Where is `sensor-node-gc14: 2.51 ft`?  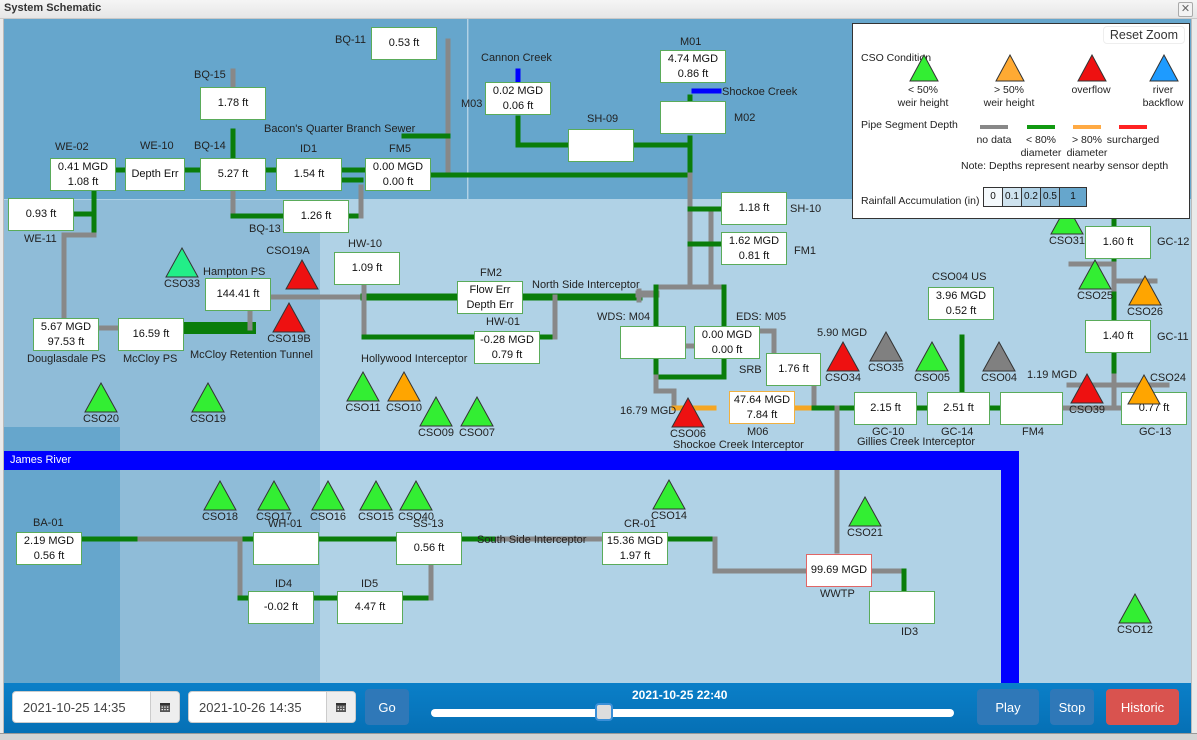
sensor-node-gc14: 2.51 ft is located at coordinates (958, 408).